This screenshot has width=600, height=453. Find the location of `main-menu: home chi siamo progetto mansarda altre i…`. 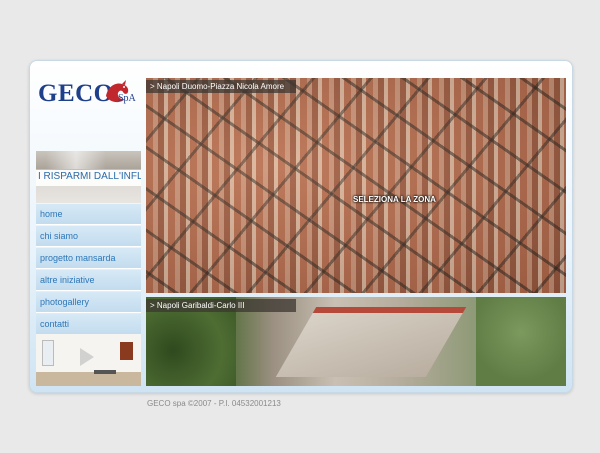

main-menu: home chi siamo progetto mansarda altre i… is located at coordinates (88, 270).